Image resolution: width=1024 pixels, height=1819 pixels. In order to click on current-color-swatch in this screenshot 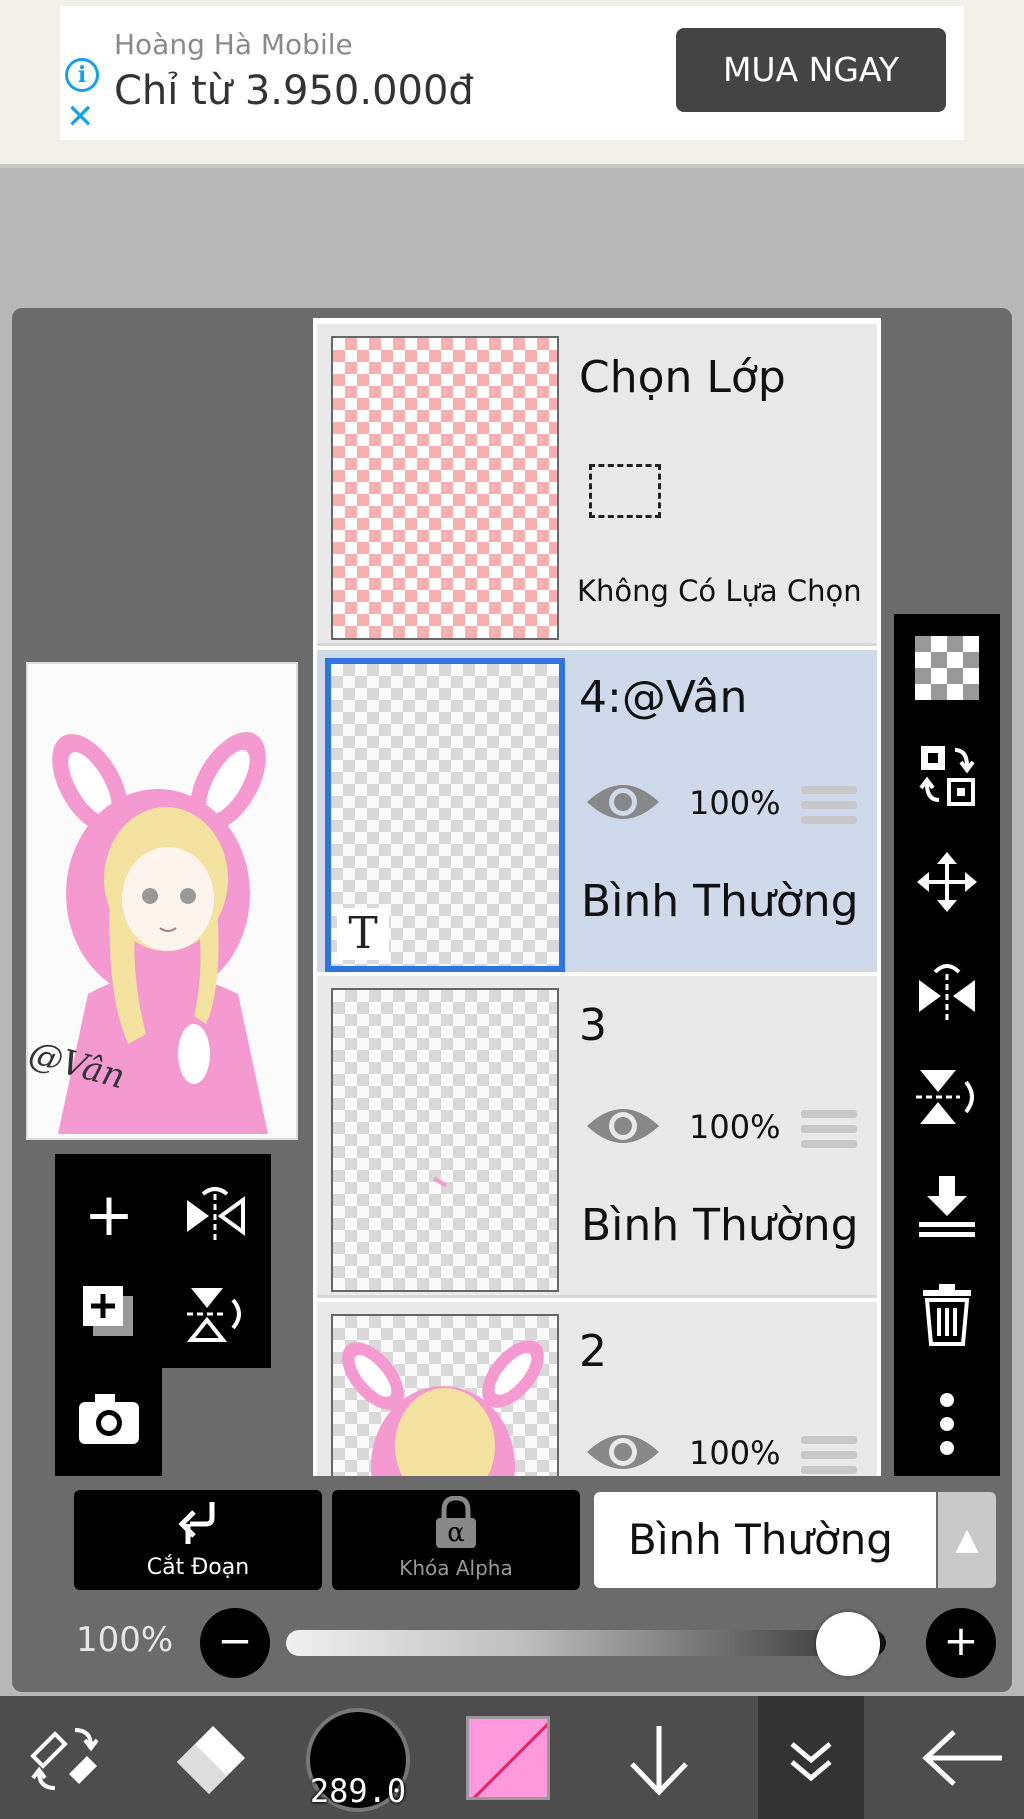, I will do `click(508, 1758)`.